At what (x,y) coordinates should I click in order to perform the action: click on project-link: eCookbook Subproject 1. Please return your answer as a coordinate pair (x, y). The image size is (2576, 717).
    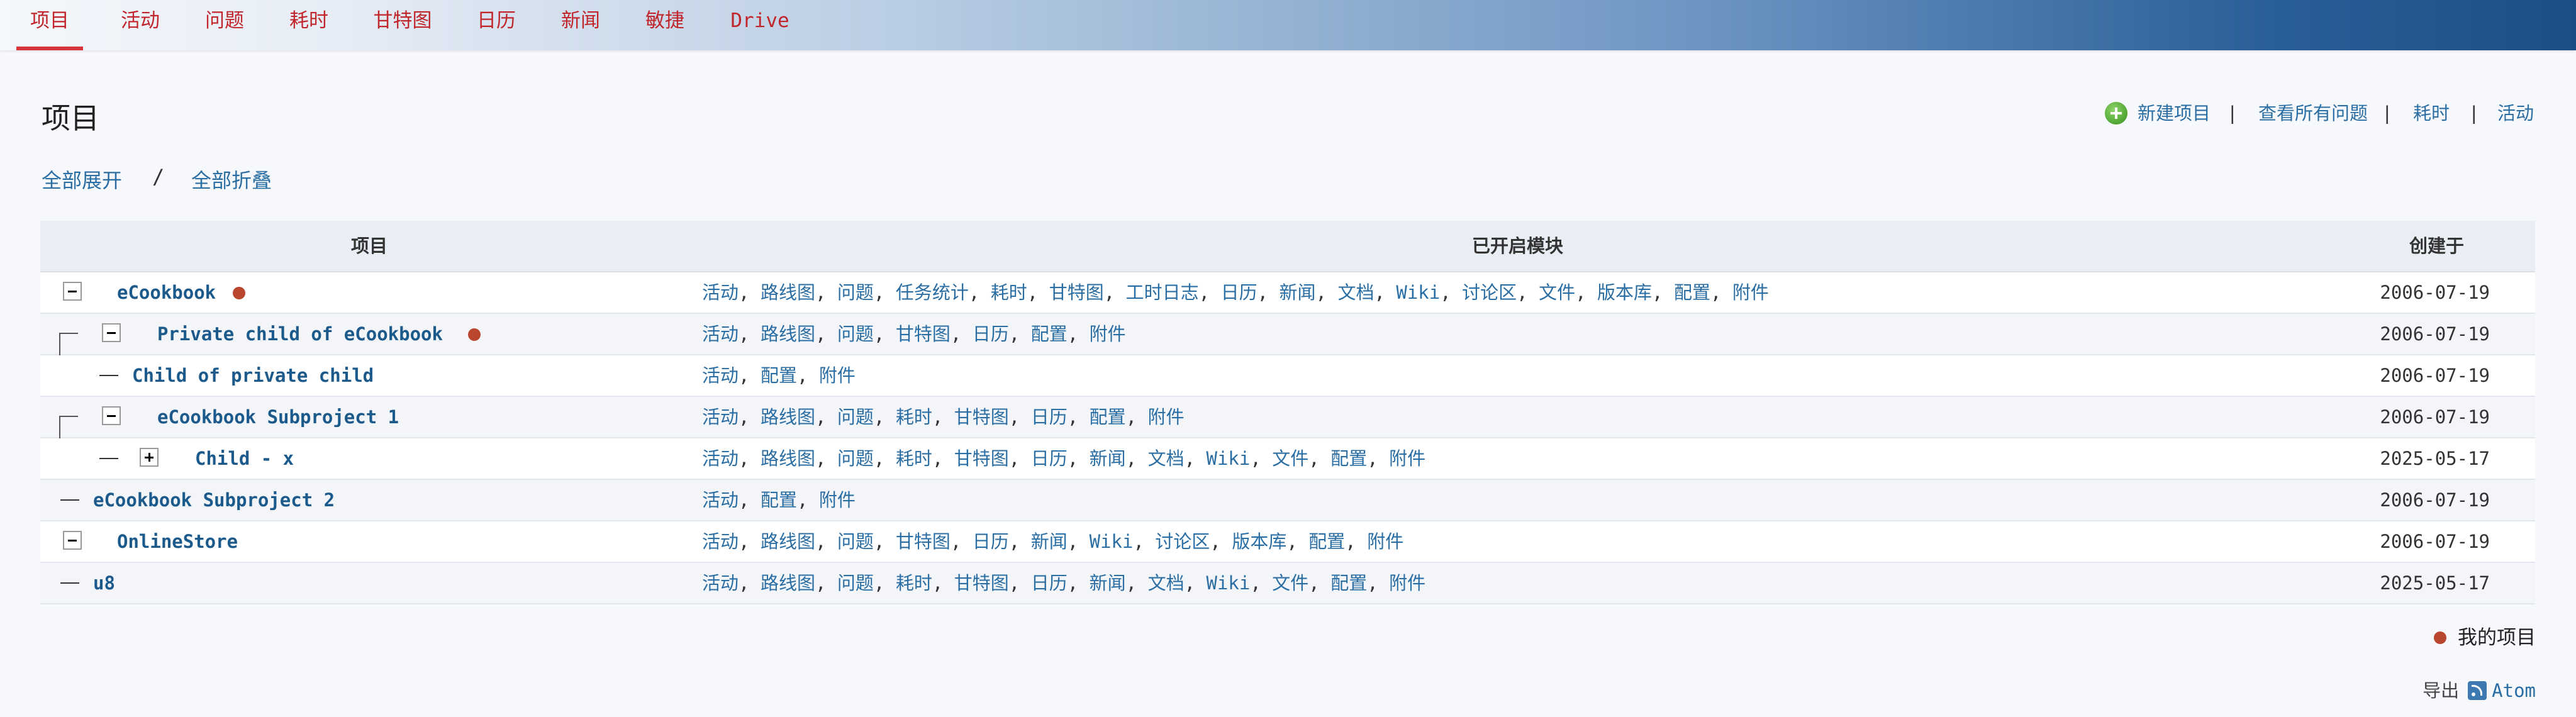
    Looking at the image, I should click on (278, 417).